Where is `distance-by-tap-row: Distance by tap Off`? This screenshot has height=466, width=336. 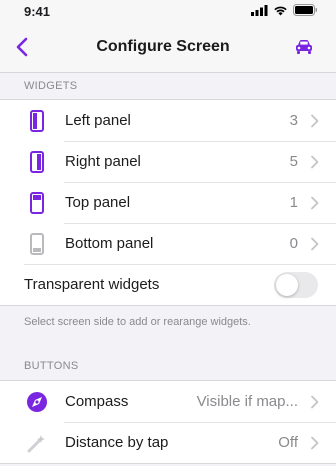 distance-by-tap-row: Distance by tap Off is located at coordinates (168, 442).